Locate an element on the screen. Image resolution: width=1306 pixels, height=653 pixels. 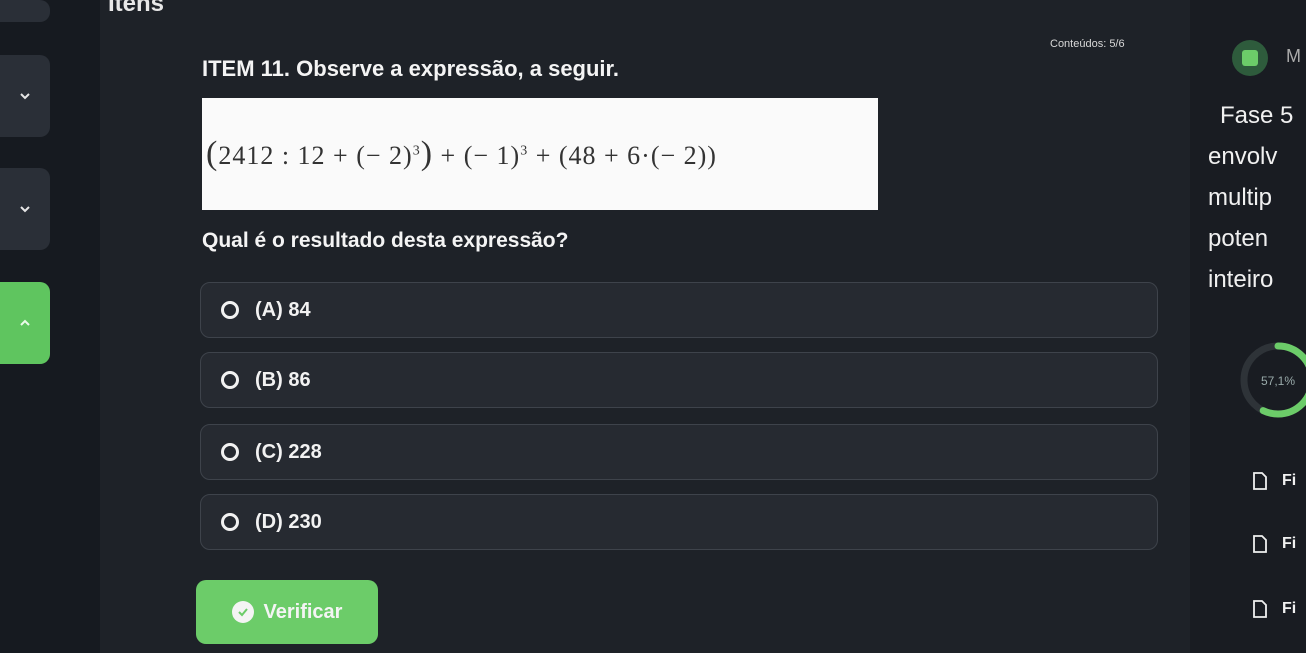
expr-part: ( is located at coordinates (212, 153).